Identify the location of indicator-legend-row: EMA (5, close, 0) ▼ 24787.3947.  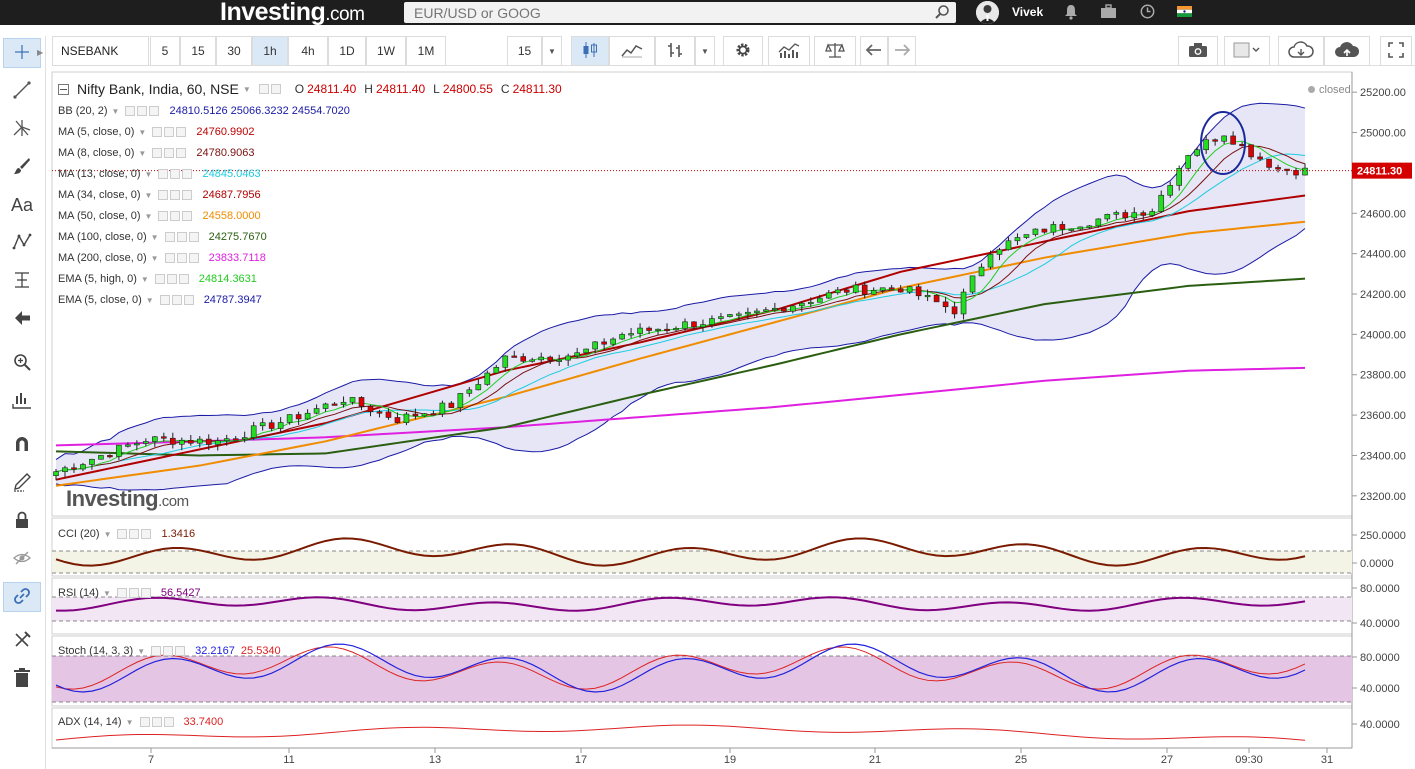
(160, 300).